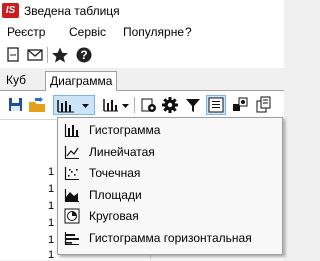  What do you see at coordinates (60, 55) in the screenshot?
I see `star-icon` at bounding box center [60, 55].